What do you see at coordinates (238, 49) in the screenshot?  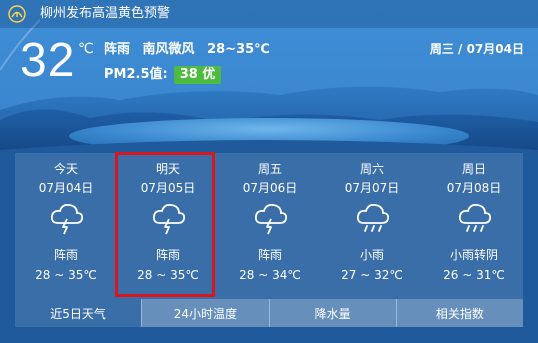 I see `current-range: 28~35℃` at bounding box center [238, 49].